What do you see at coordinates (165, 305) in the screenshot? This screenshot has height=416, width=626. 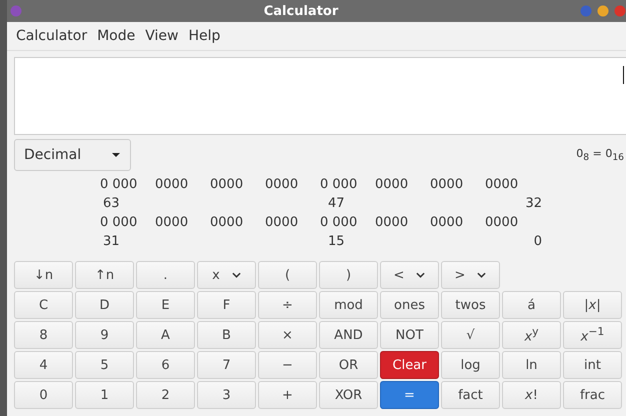 I see `calc-button: E` at bounding box center [165, 305].